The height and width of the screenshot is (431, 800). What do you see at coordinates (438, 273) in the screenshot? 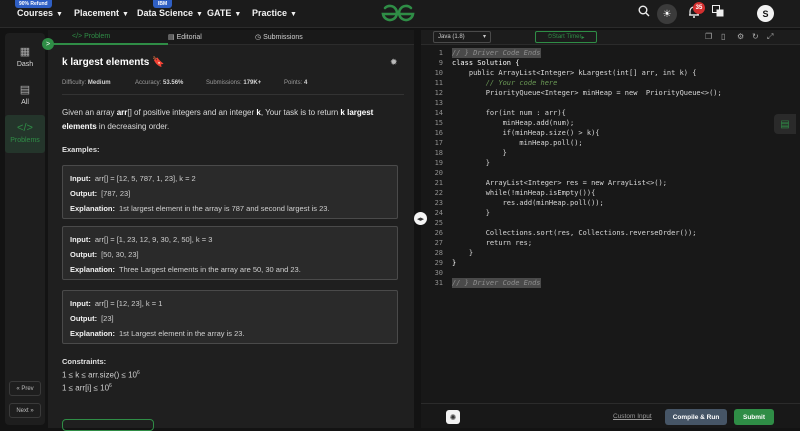
I see `code-line: 30` at bounding box center [438, 273].